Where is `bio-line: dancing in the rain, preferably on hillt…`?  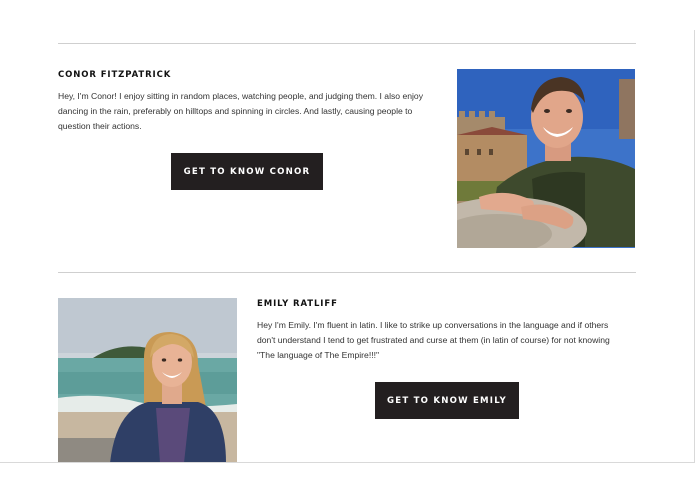
bio-line: dancing in the rain, preferably on hillt… is located at coordinates (235, 111).